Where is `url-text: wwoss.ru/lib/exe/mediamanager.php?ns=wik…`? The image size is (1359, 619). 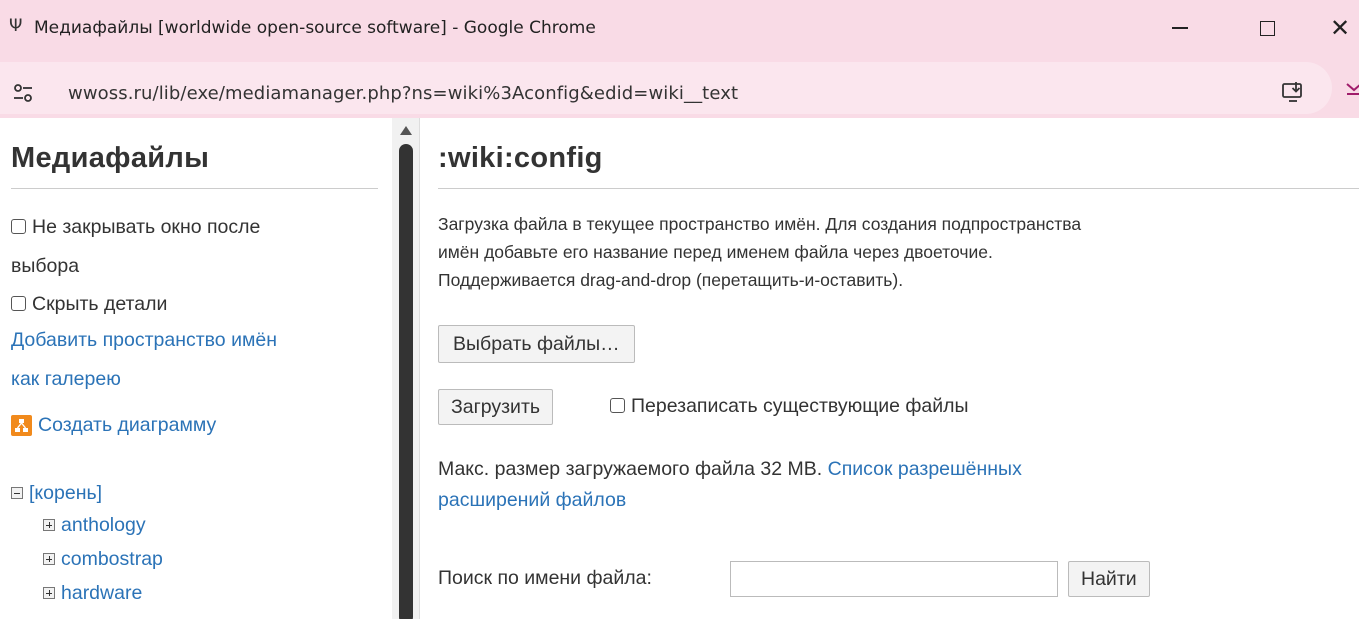
url-text: wwoss.ru/lib/exe/mediamanager.php?ns=wik… is located at coordinates (403, 93).